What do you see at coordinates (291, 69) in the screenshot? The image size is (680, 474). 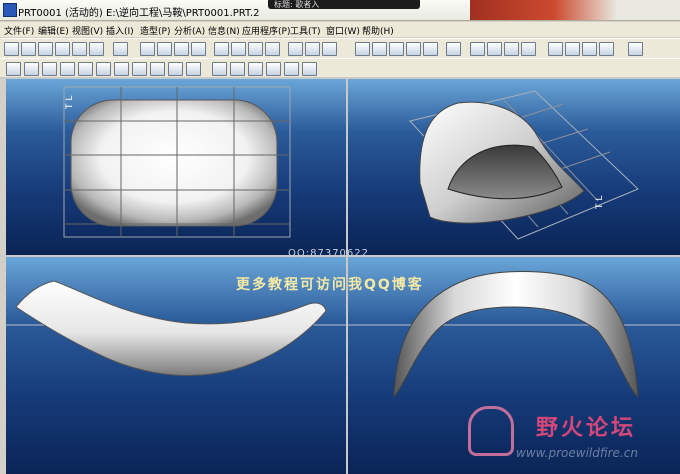 I see `dihedral-icon` at bounding box center [291, 69].